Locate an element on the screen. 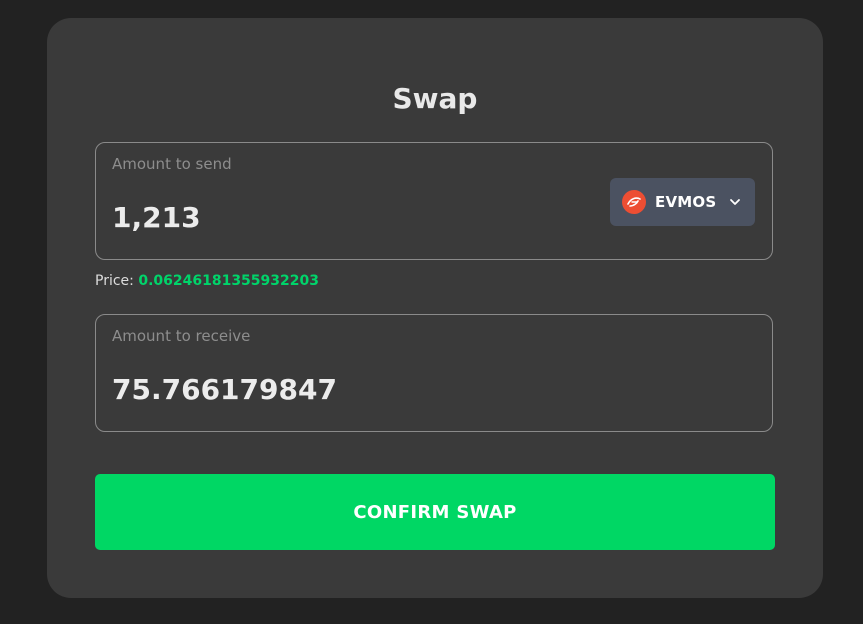 This screenshot has height=624, width=863. confirm-swap-button: CONFIRM SWAP is located at coordinates (435, 512).